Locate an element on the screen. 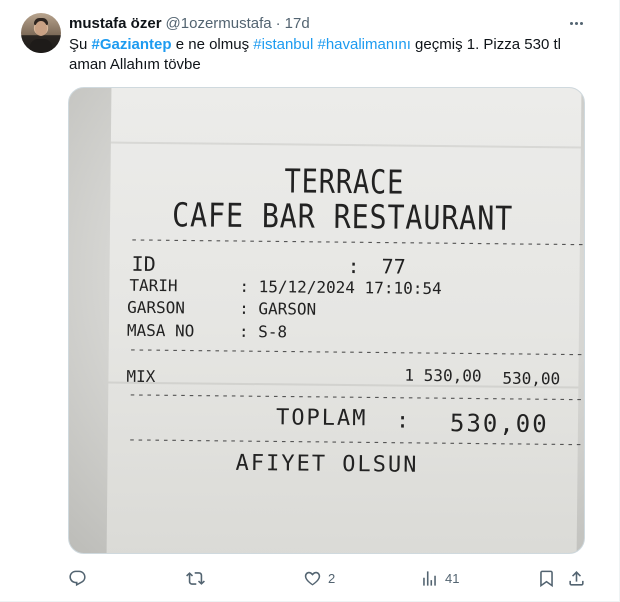 The width and height of the screenshot is (620, 602). tweet-header: mustafa özer @1ozermustafa · 17d is located at coordinates (189, 23).